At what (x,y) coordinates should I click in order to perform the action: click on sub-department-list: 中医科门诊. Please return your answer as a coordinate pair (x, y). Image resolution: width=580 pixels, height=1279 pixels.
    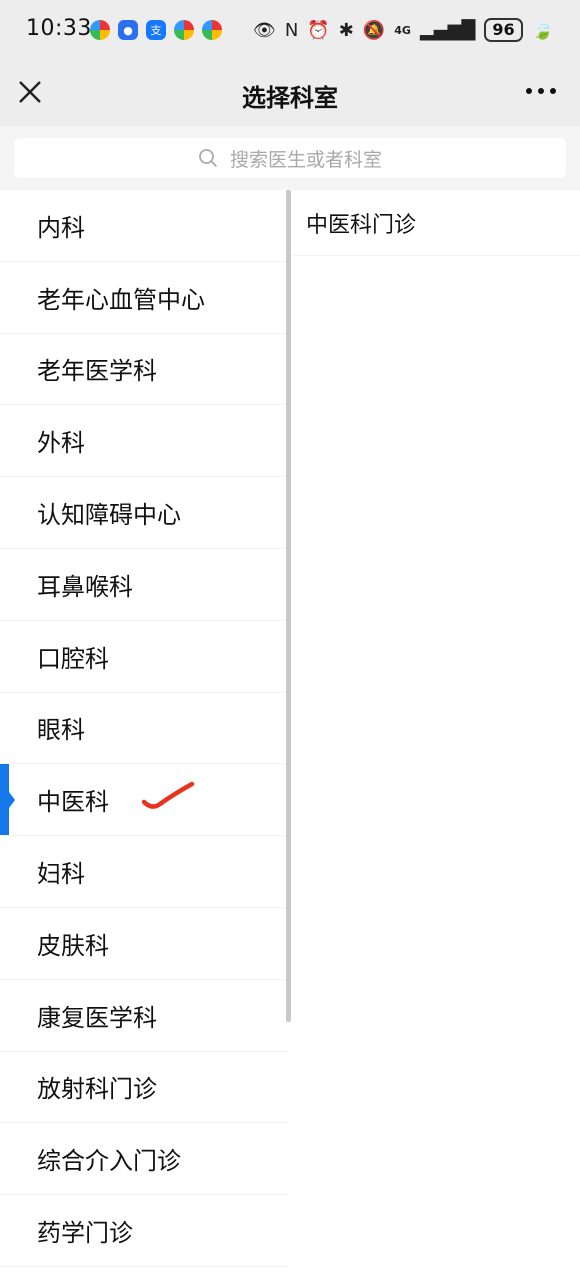
    Looking at the image, I should click on (436, 223).